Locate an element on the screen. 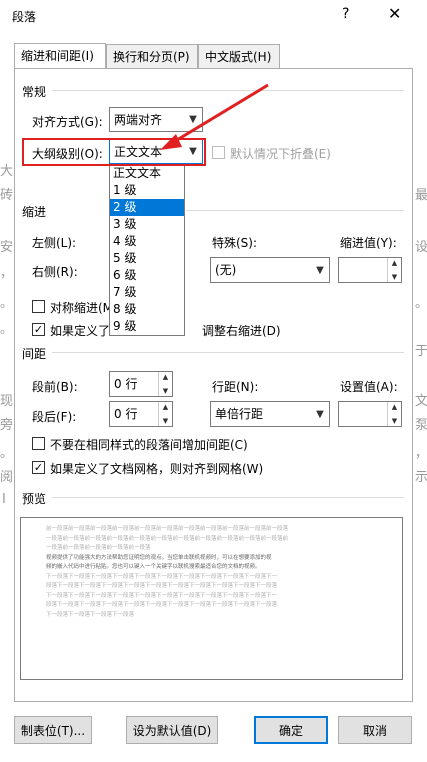  special-label: 特殊(S): is located at coordinates (235, 243).